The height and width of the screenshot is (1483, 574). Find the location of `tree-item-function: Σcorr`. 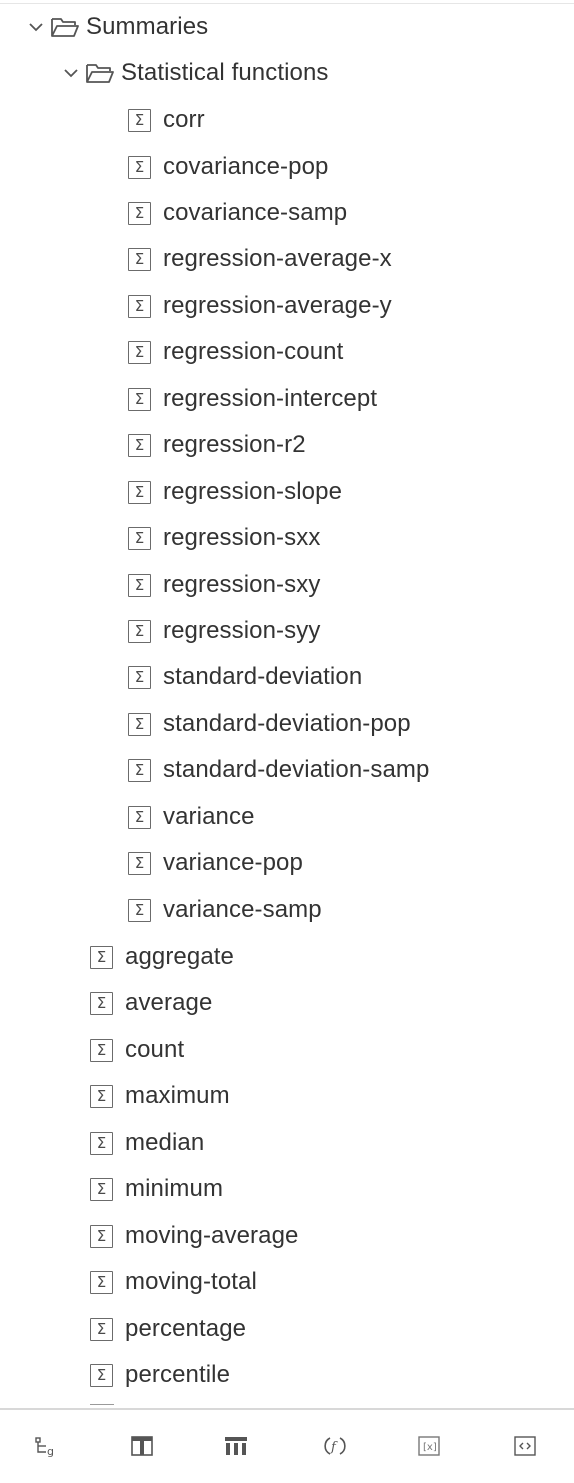

tree-item-function: Σcorr is located at coordinates (166, 120).